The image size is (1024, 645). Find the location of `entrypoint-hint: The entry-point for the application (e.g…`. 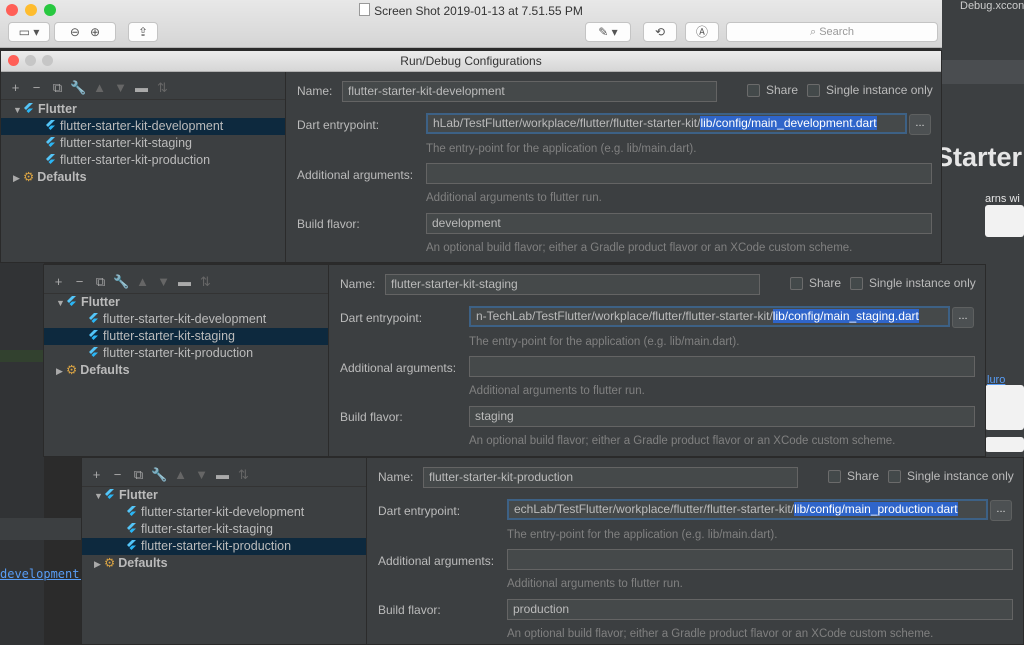

entrypoint-hint: The entry-point for the application (e.g… is located at coordinates (604, 342).